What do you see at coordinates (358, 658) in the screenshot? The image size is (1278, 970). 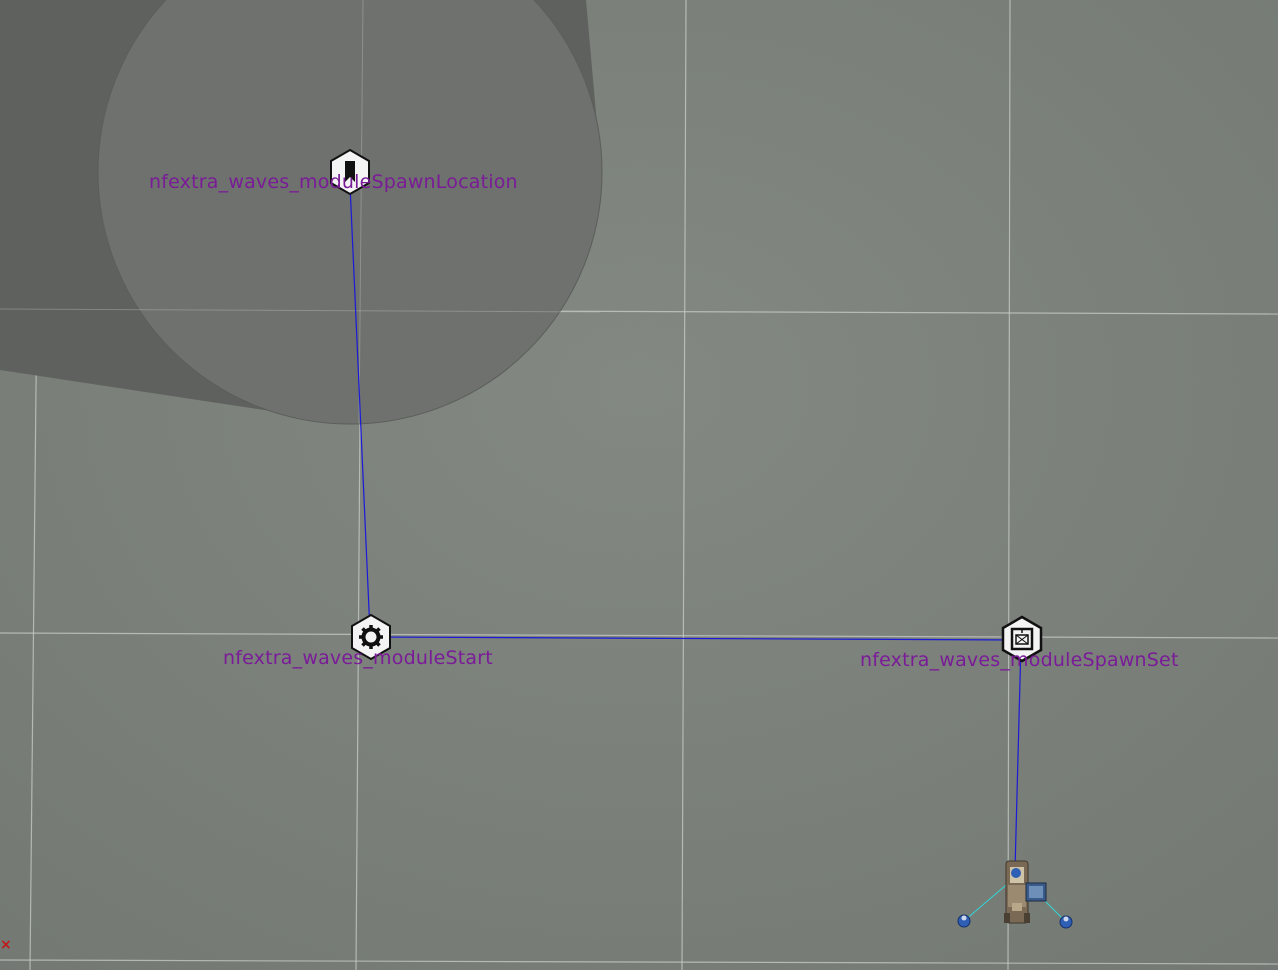 I see `module-label-start: nfextra_waves_moduleStart` at bounding box center [358, 658].